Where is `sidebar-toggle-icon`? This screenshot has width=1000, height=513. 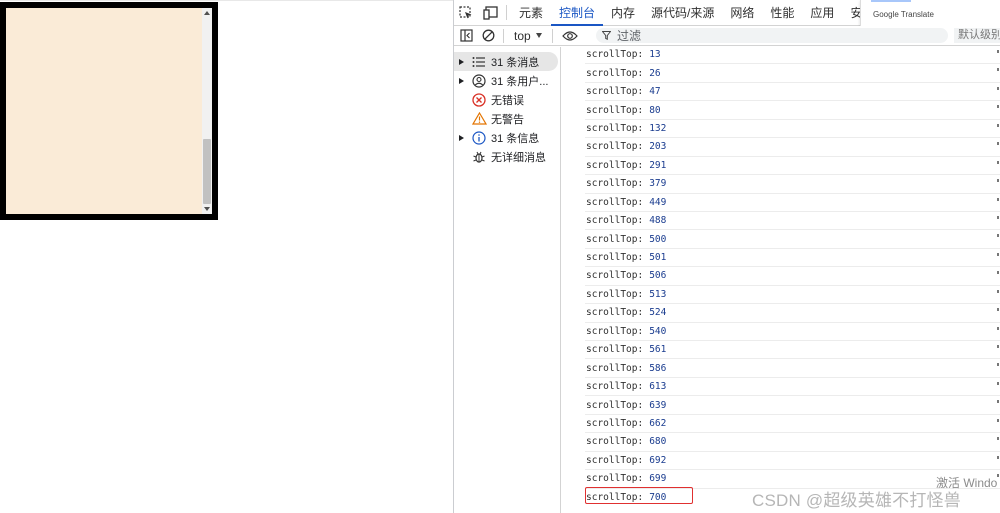
sidebar-toggle-icon is located at coordinates (466, 36).